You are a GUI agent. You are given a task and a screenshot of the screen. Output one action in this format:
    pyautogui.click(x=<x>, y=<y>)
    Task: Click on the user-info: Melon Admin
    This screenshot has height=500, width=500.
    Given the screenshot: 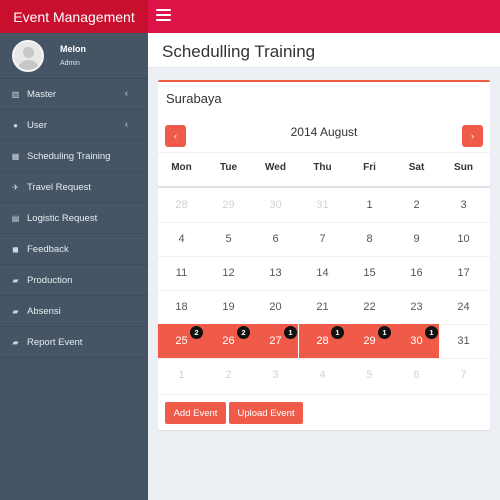 What is the action you would take?
    pyautogui.click(x=73, y=55)
    